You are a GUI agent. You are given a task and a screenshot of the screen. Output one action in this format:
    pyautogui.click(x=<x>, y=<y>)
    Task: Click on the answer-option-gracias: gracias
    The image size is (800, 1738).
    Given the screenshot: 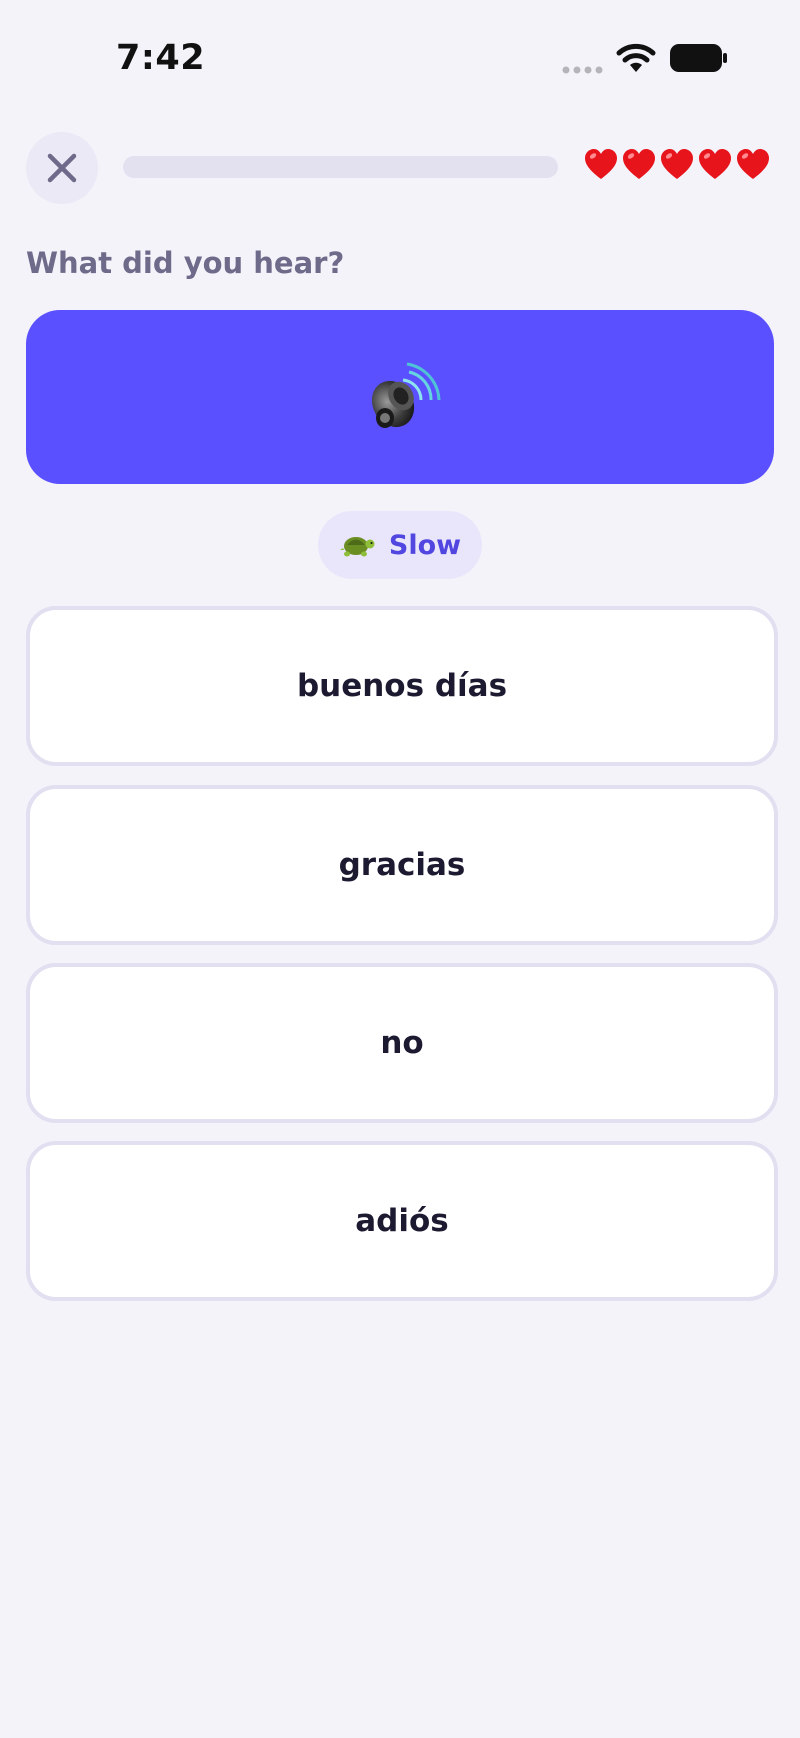 What is the action you would take?
    pyautogui.click(x=402, y=865)
    